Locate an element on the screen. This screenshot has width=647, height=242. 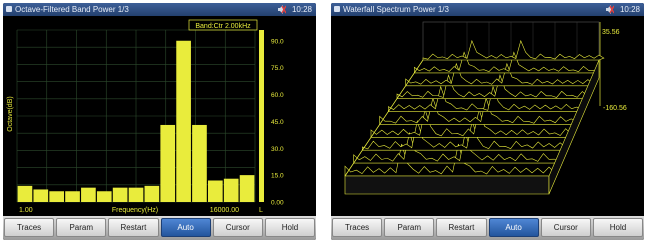
x-axis-label: Frequency(Hz) is located at coordinates (135, 210).